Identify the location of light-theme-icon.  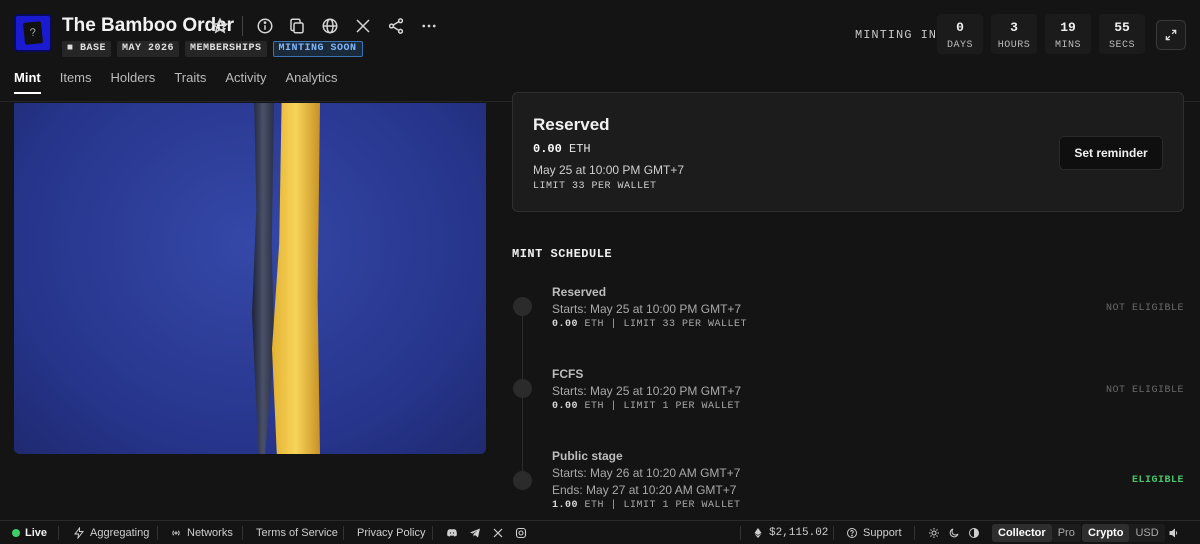
(934, 533).